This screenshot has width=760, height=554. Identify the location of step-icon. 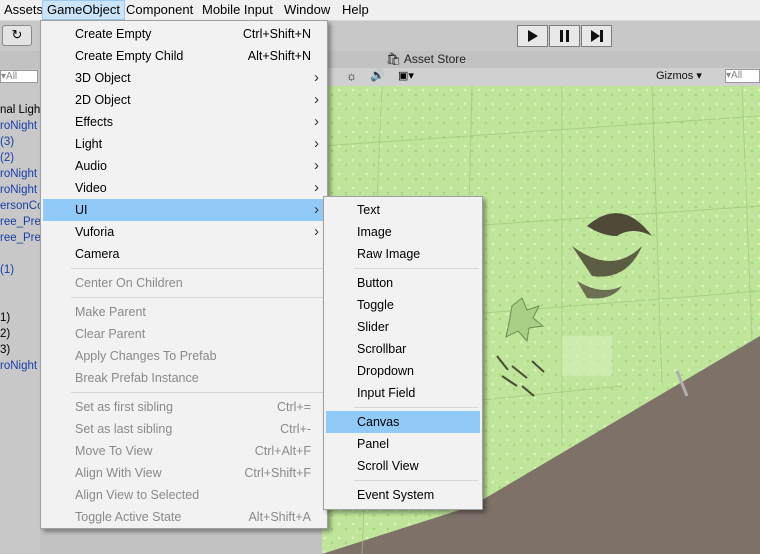
(597, 36).